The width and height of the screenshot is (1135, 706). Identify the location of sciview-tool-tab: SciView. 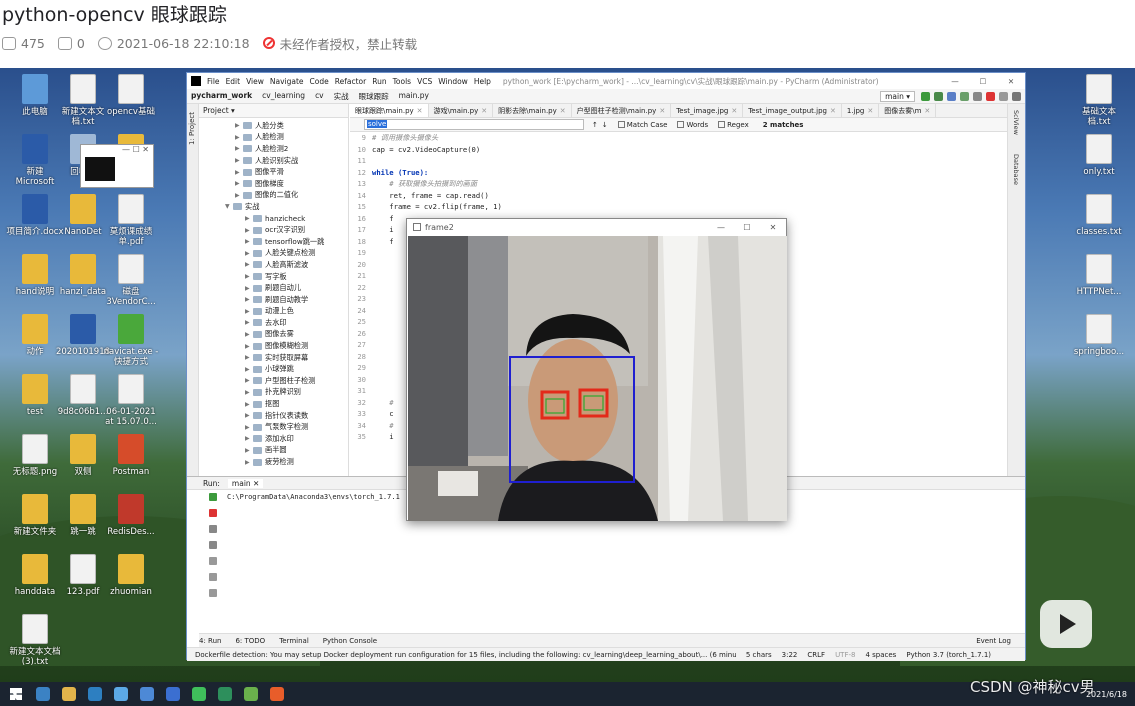
(1016, 122).